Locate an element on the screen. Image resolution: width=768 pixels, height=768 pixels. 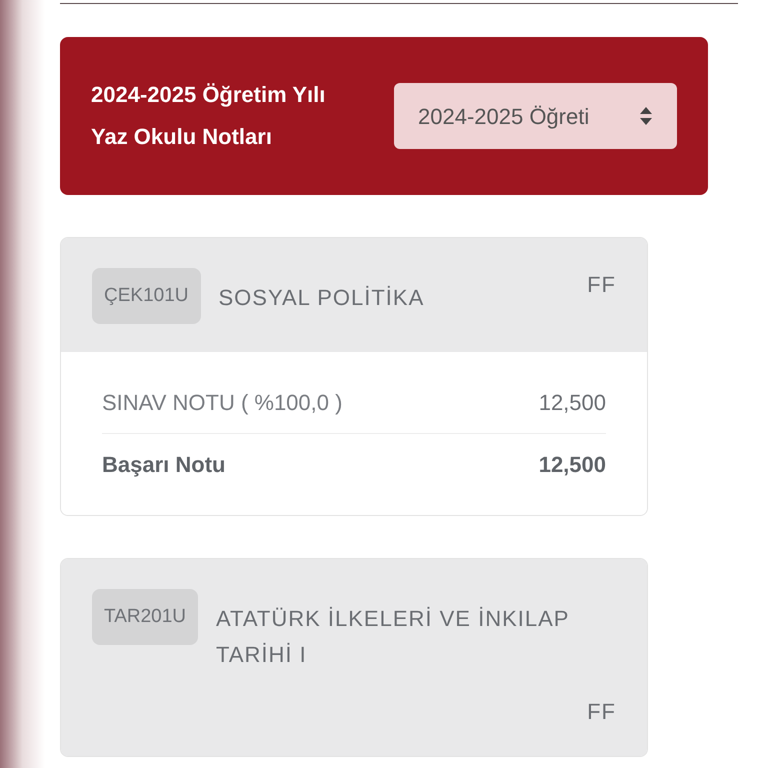
year-select: 2024-2025 Öğreti is located at coordinates (535, 116).